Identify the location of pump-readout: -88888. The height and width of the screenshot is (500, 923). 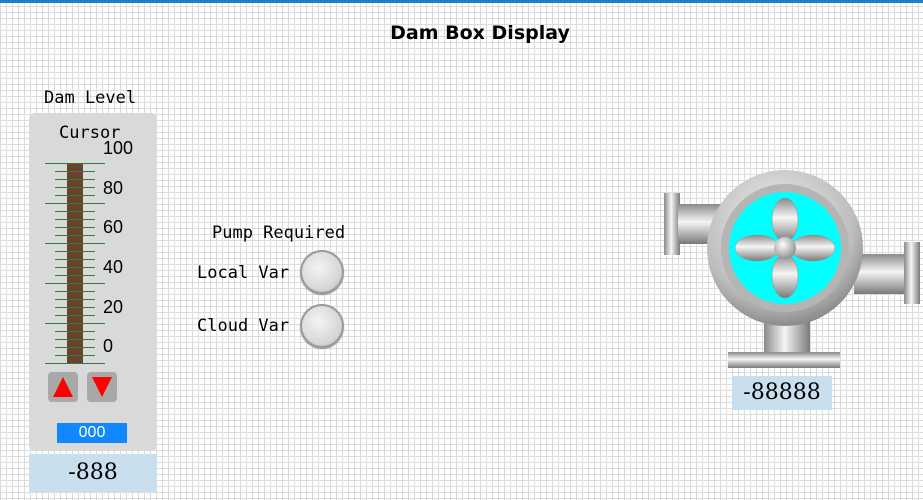
(782, 393).